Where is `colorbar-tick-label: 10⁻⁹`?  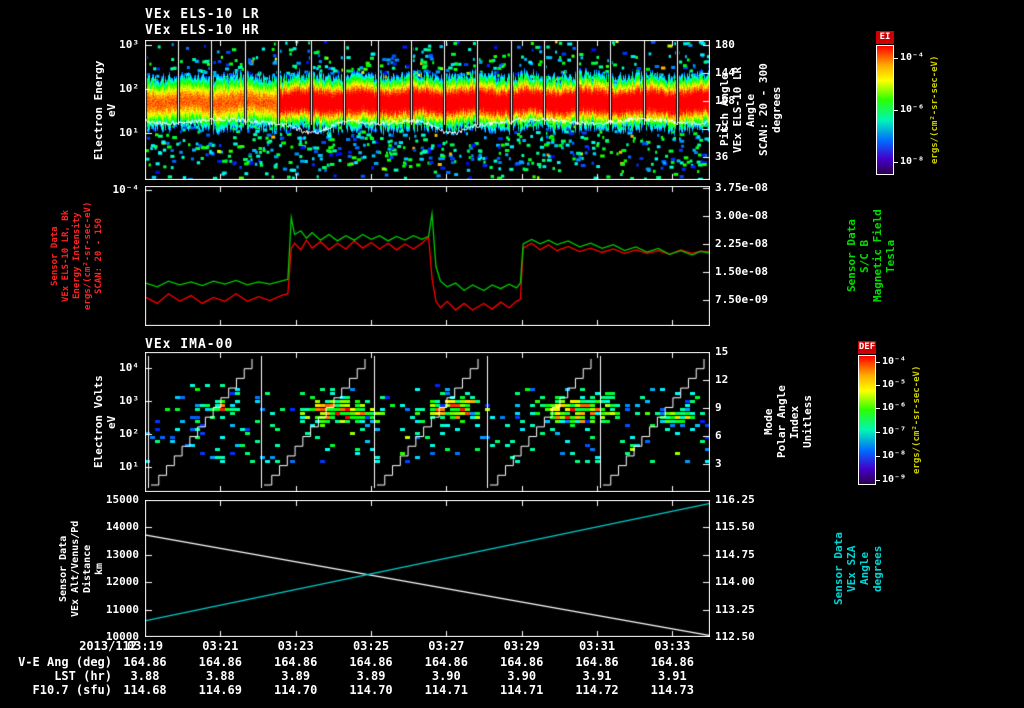
colorbar-tick-label: 10⁻⁹ is located at coordinates (894, 479).